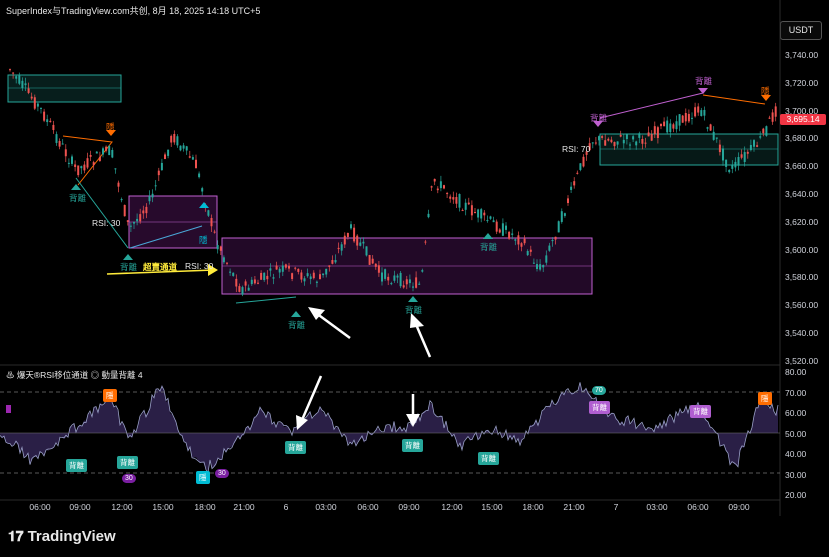 The image size is (829, 557). I want to click on tradingview-logo-icon: 𝟏𝟕, so click(16, 536).